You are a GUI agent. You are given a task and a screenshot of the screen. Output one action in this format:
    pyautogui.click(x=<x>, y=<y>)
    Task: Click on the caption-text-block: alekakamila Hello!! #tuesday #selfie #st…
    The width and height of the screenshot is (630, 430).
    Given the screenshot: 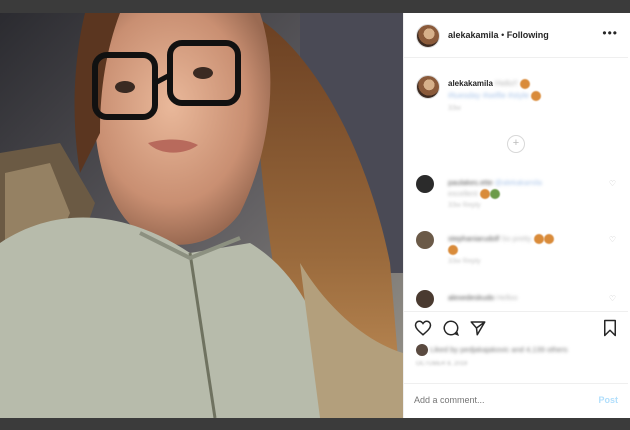 What is the action you would take?
    pyautogui.click(x=533, y=96)
    